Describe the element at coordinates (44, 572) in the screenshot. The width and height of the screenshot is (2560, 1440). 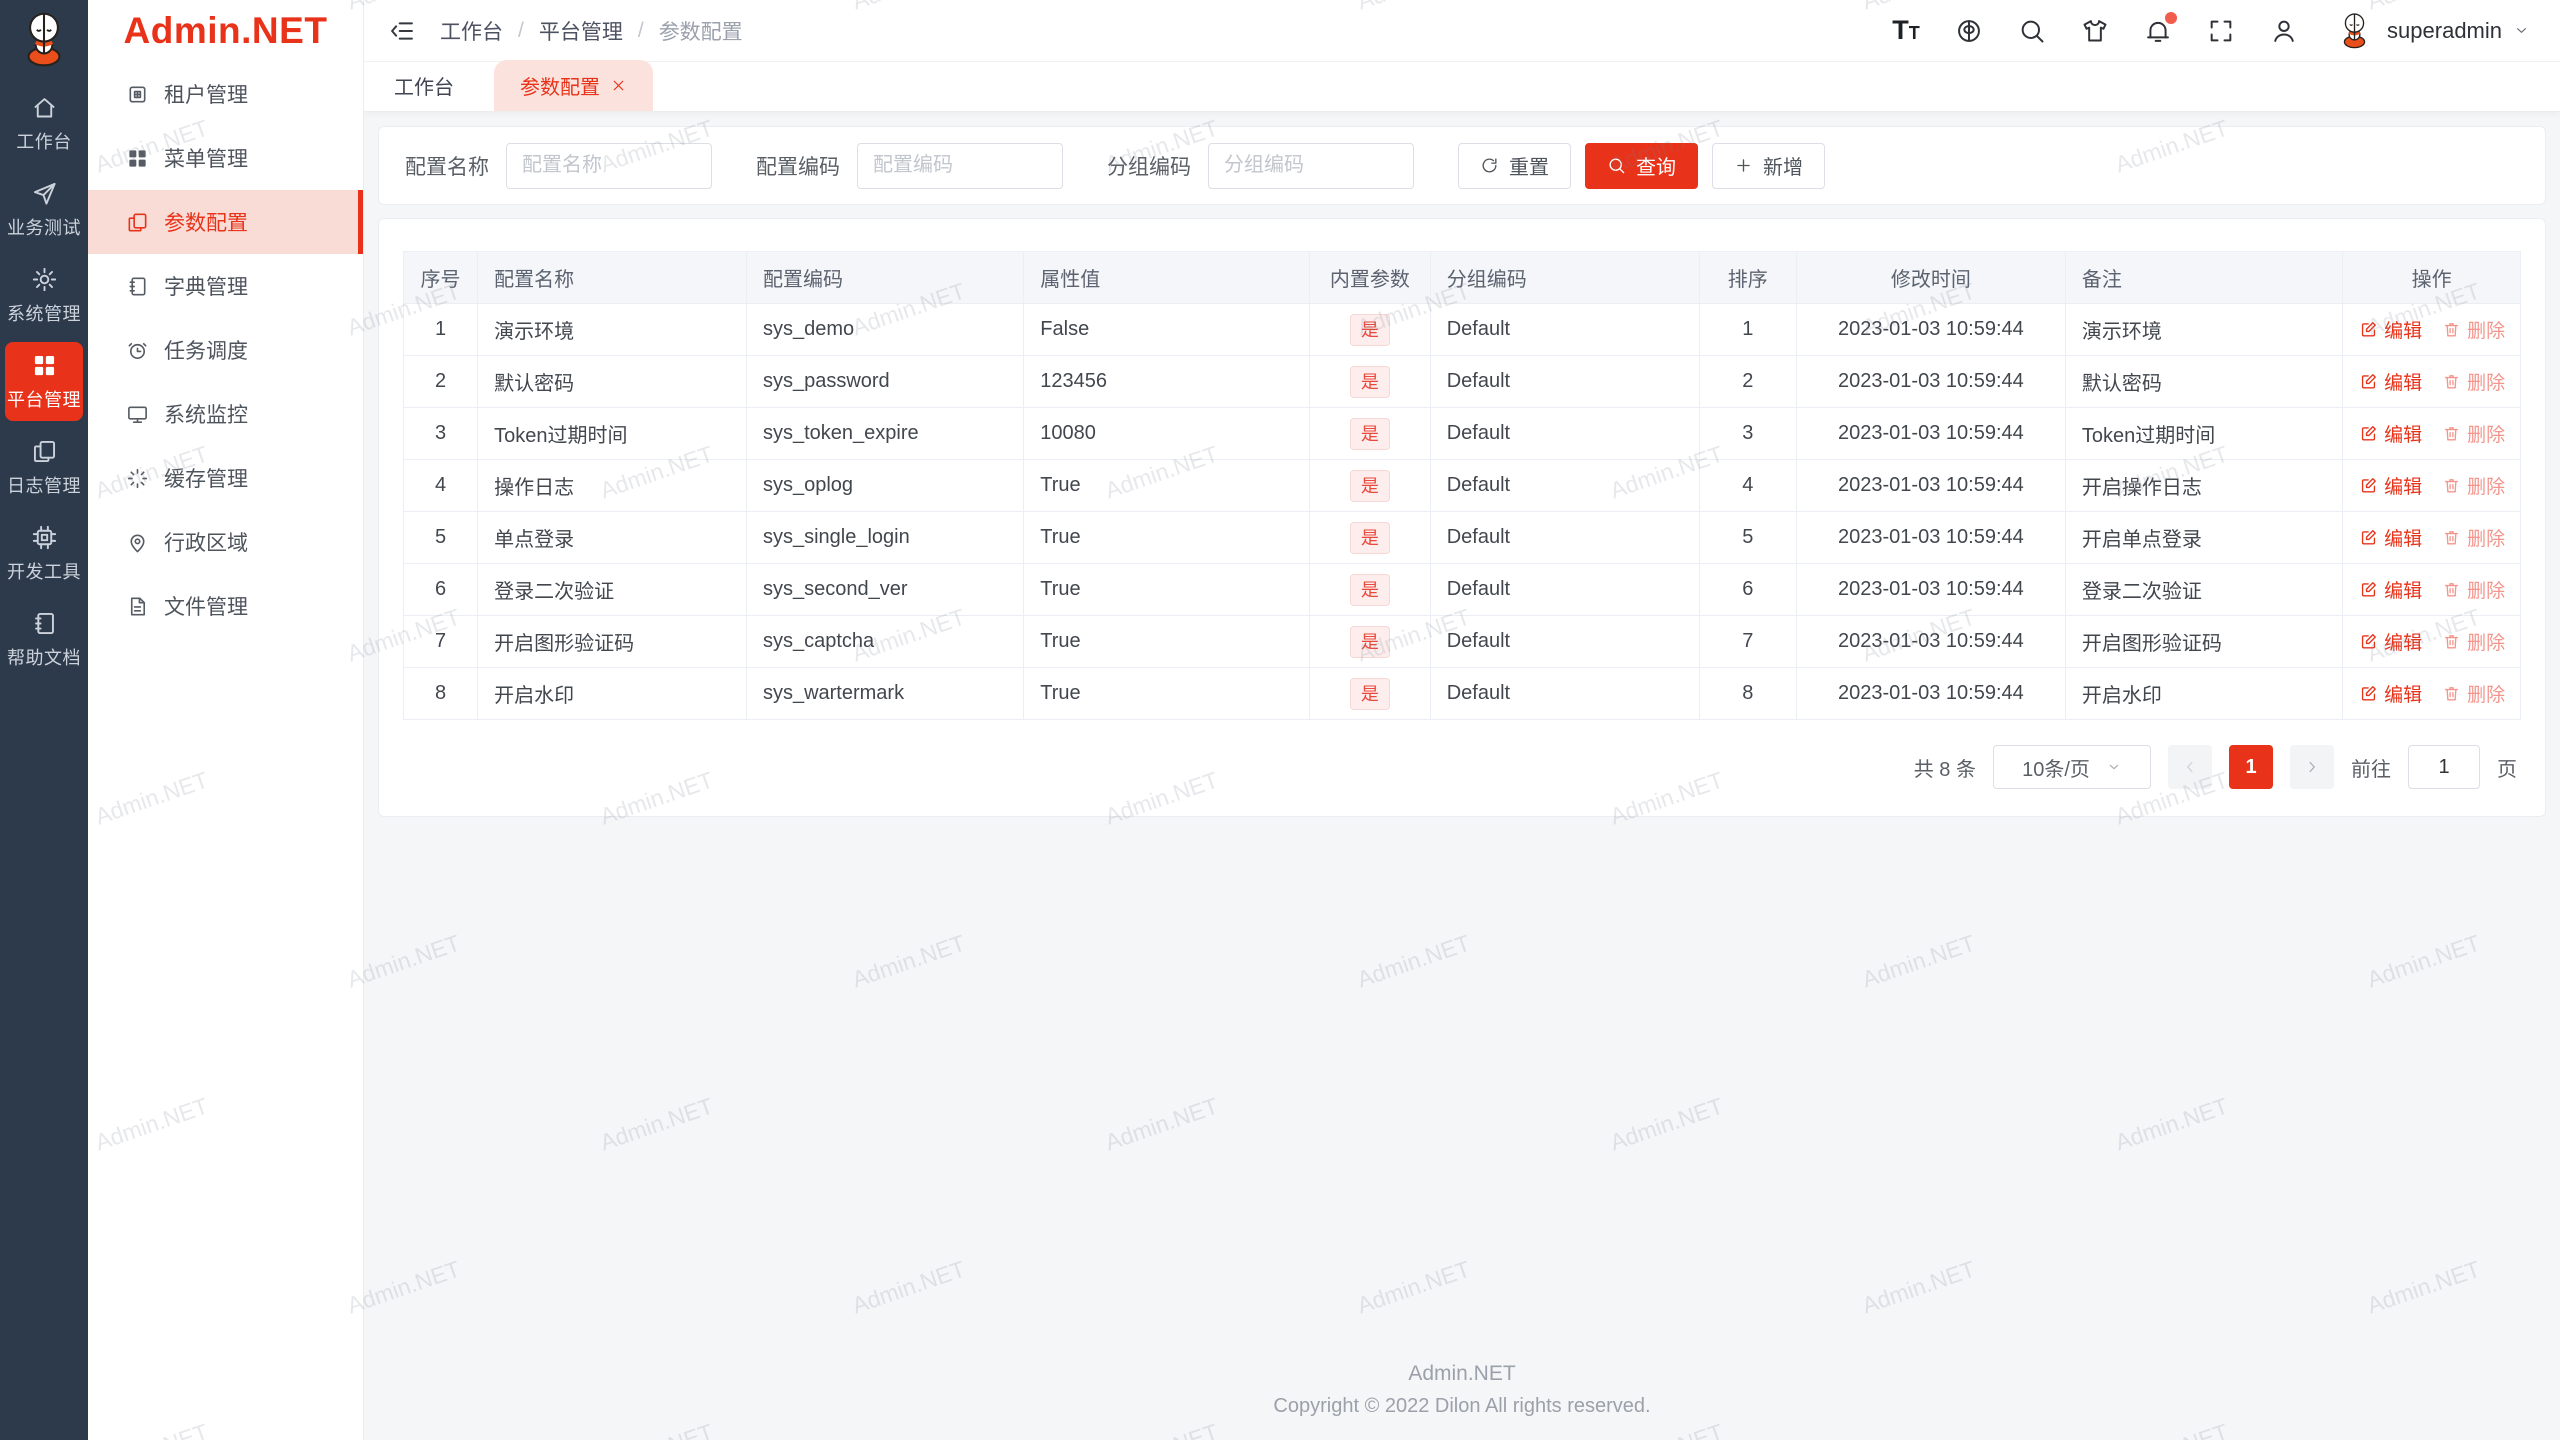
I see `rail-item-label: 开发工具` at that location.